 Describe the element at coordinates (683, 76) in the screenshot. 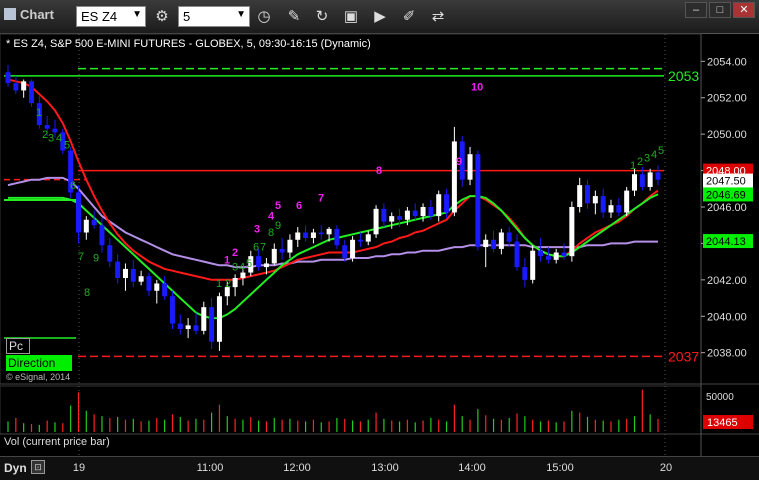

I see `upper-level-label: 2053` at that location.